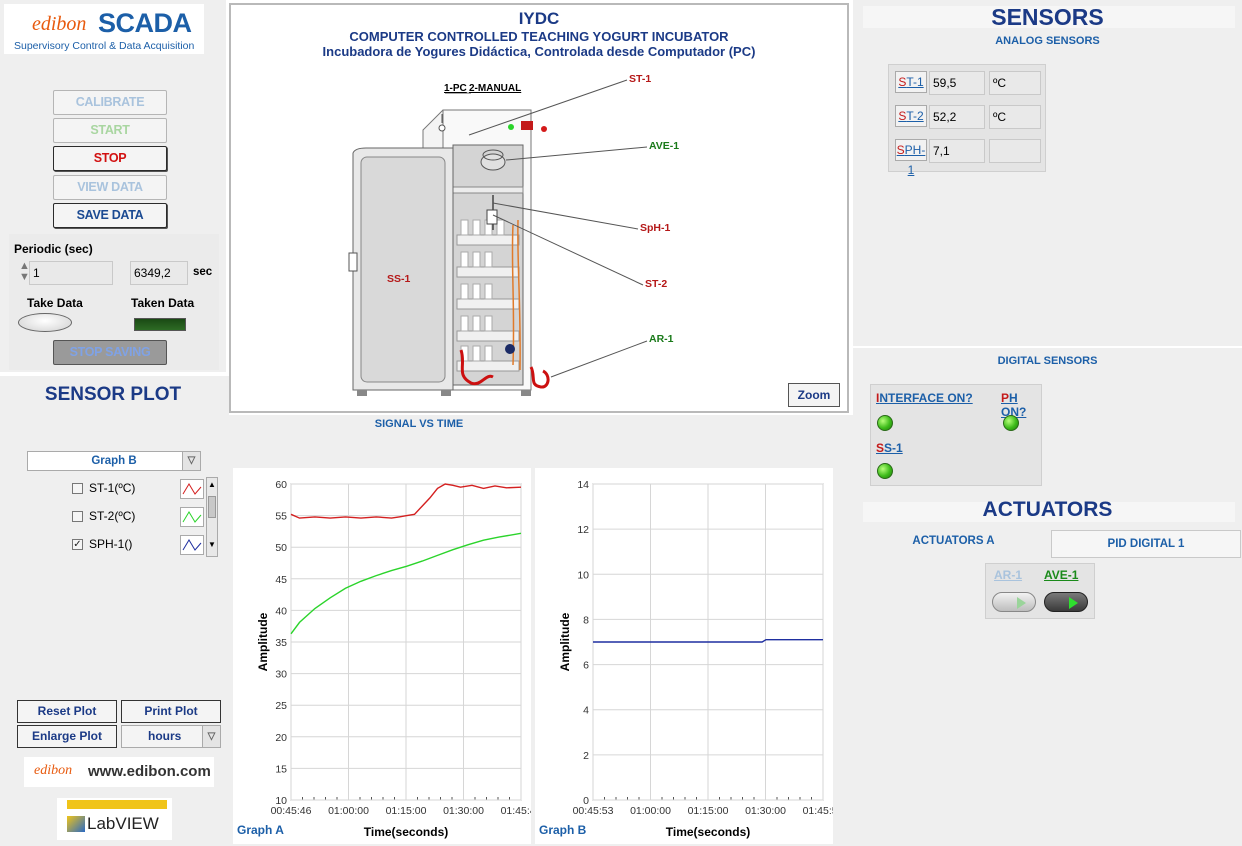 The height and width of the screenshot is (846, 1242). I want to click on scroll-up-icon: ▲, so click(212, 484).